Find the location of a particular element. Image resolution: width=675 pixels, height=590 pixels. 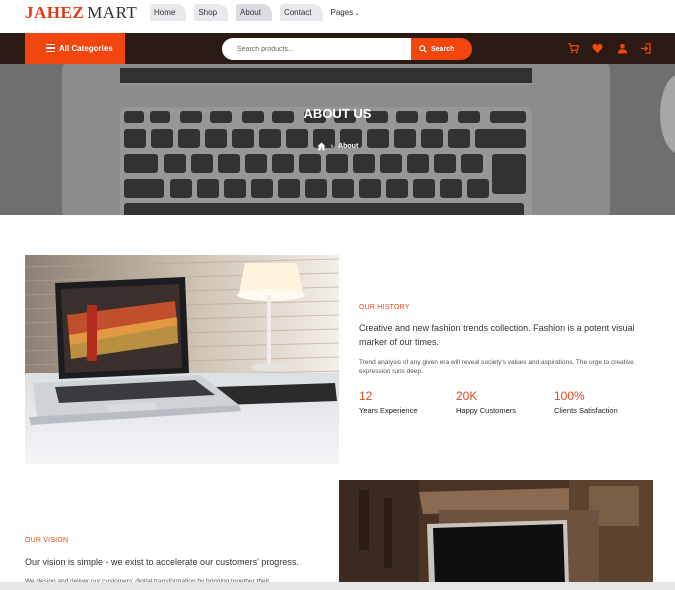

stat-satisfaction-number: 100% is located at coordinates (569, 396).